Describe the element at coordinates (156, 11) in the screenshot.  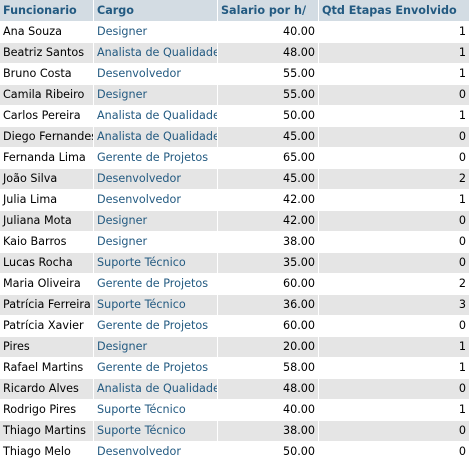
I see `column-header-cargo: Cargo` at that location.